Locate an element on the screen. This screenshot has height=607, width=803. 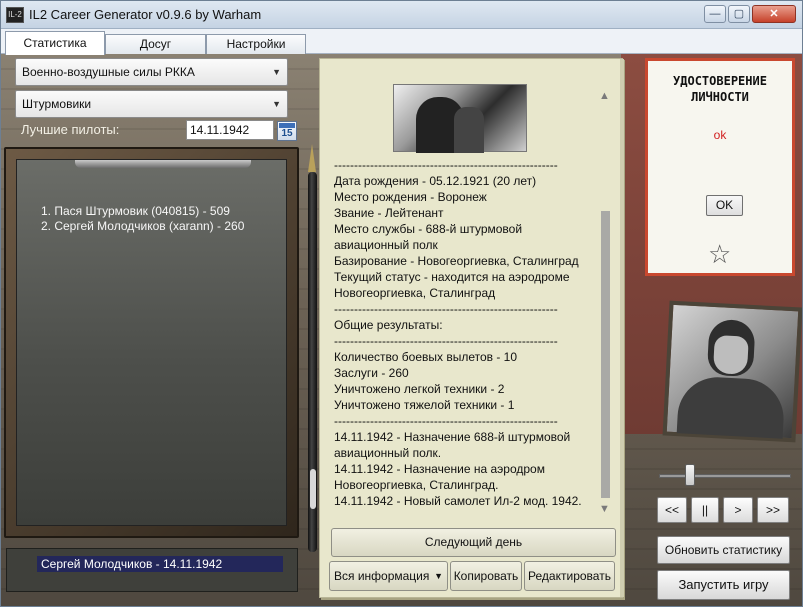
pilot-list: Сергей Молодчиков - 14.11.1942 is located at coordinates (152, 570).